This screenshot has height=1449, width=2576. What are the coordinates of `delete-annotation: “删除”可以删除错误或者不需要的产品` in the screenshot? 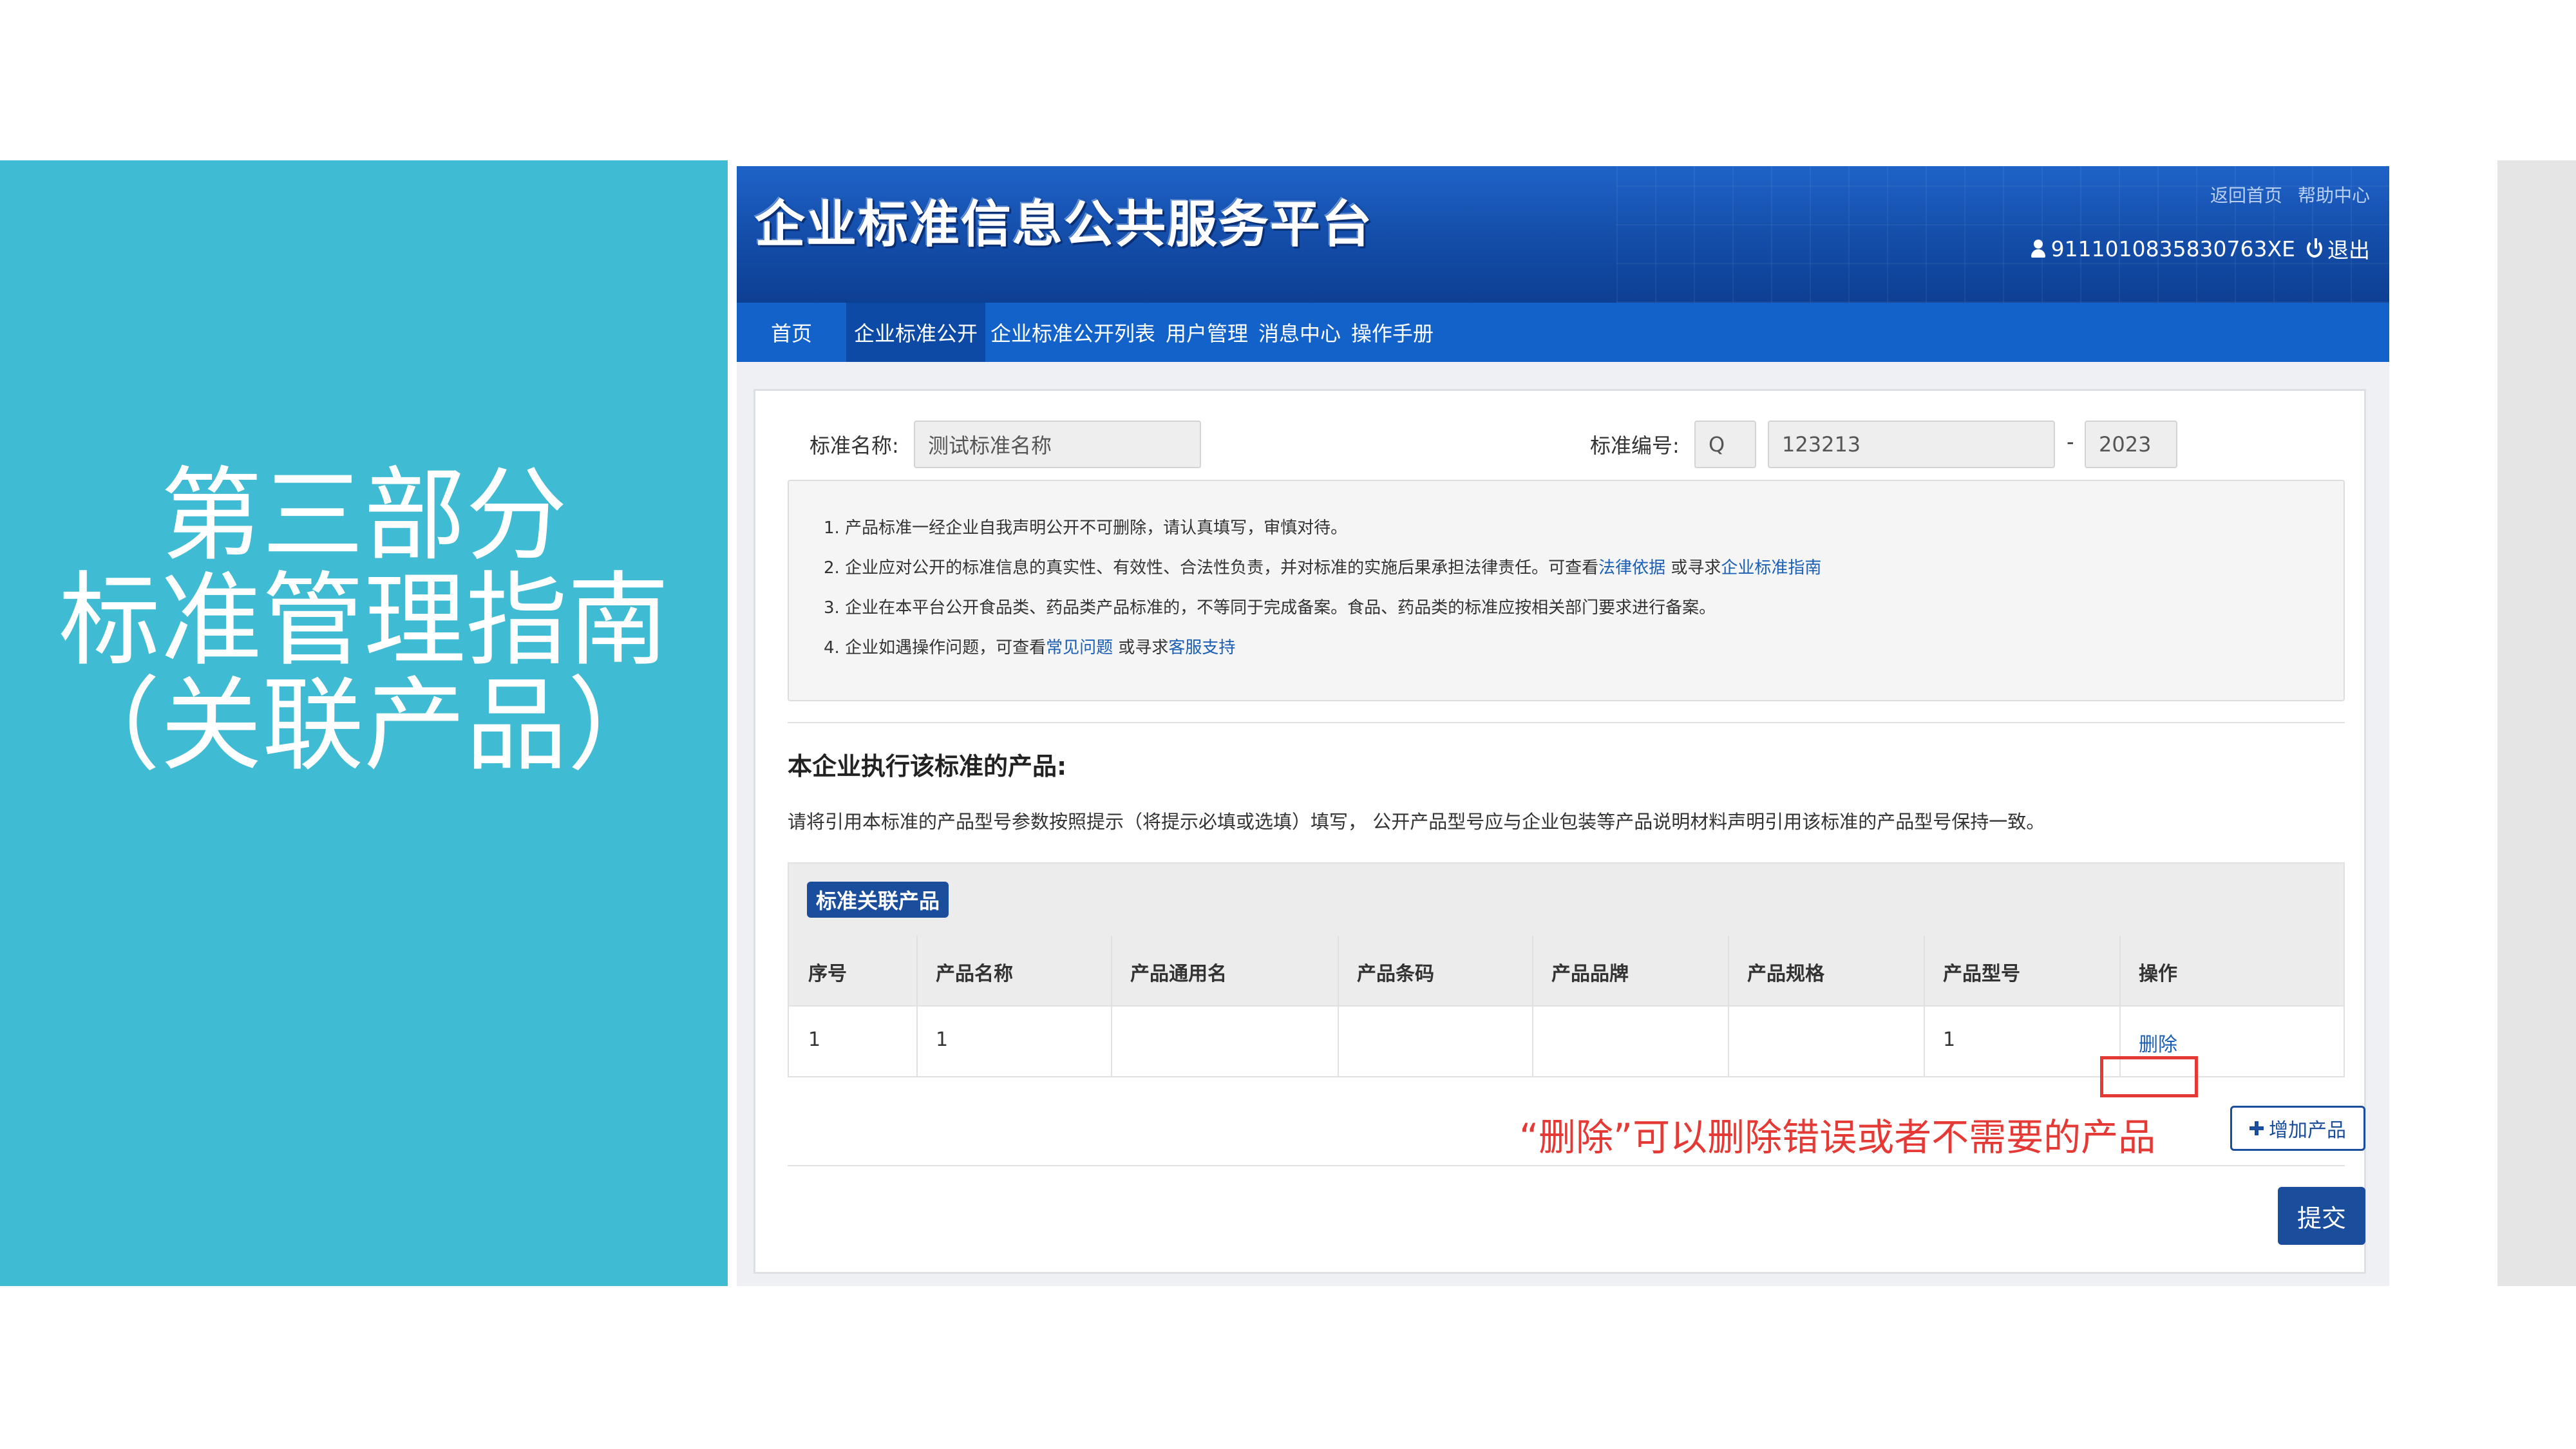 It's located at (1837, 1137).